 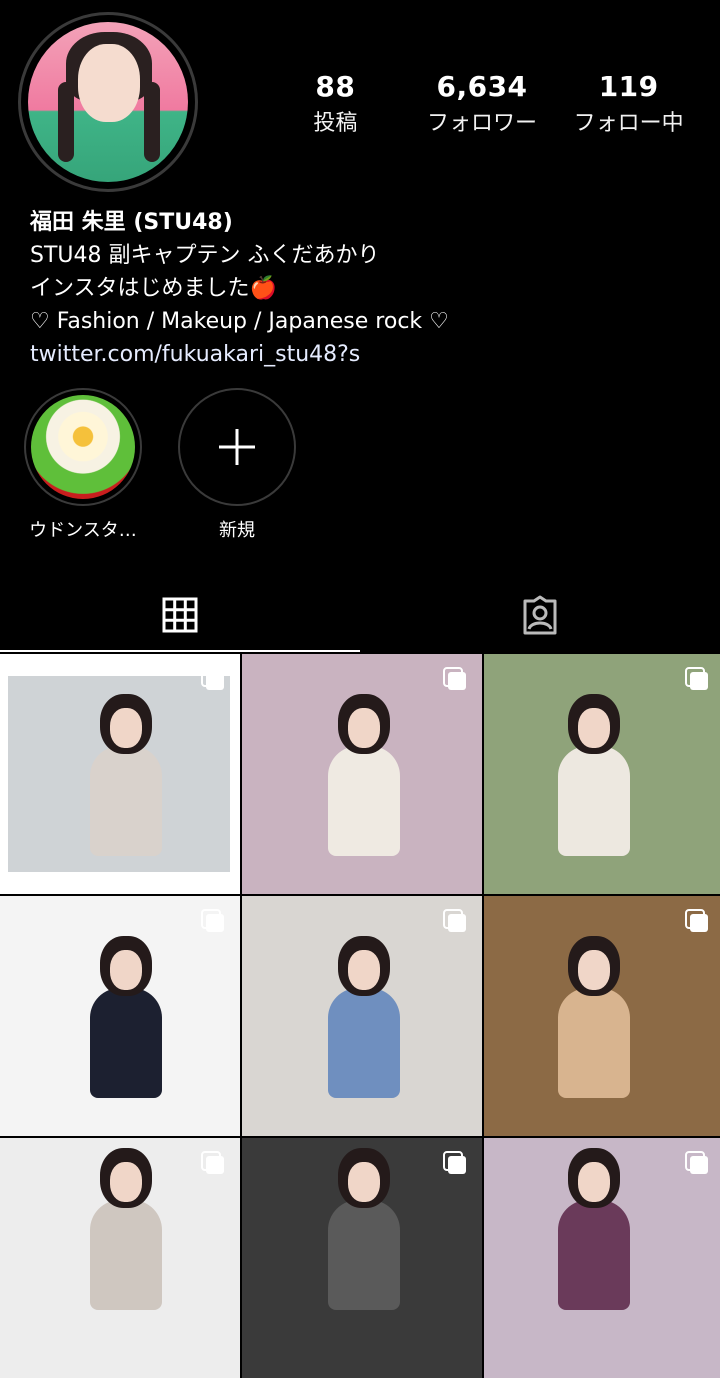 What do you see at coordinates (205, 255) in the screenshot?
I see `bio-line: STU48 副キャプテン ふくだあかり` at bounding box center [205, 255].